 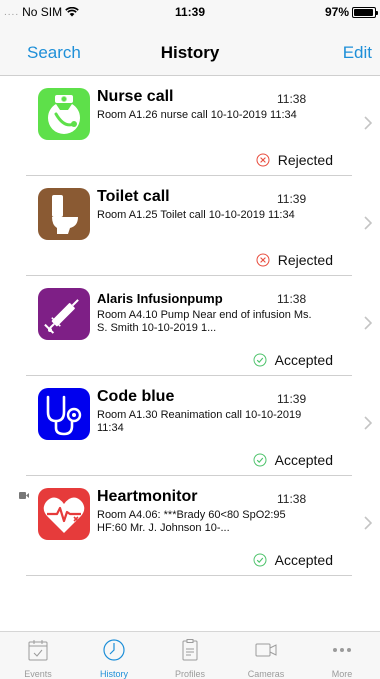 I want to click on camera-indicator-icon, so click(x=24, y=495).